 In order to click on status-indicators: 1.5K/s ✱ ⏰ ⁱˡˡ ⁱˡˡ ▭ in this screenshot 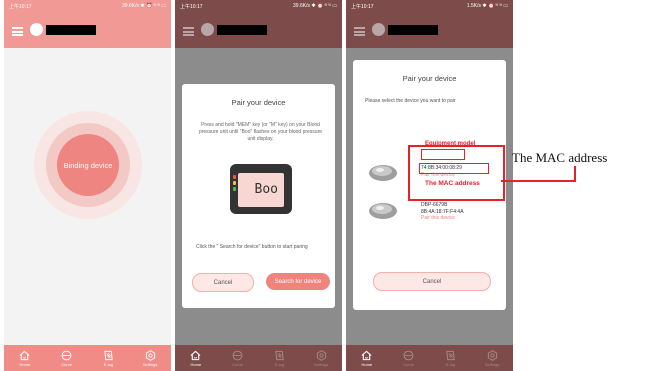, I will do `click(487, 6)`.